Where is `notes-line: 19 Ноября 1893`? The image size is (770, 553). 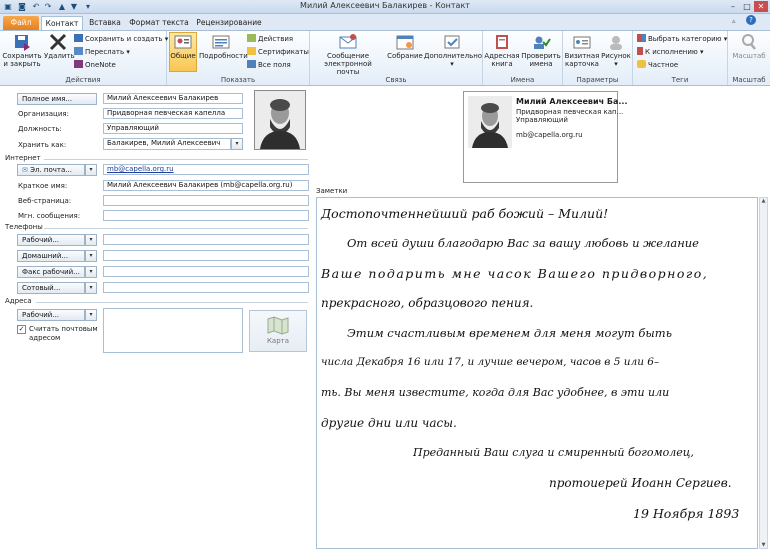 notes-line: 19 Ноября 1893 is located at coordinates (686, 513).